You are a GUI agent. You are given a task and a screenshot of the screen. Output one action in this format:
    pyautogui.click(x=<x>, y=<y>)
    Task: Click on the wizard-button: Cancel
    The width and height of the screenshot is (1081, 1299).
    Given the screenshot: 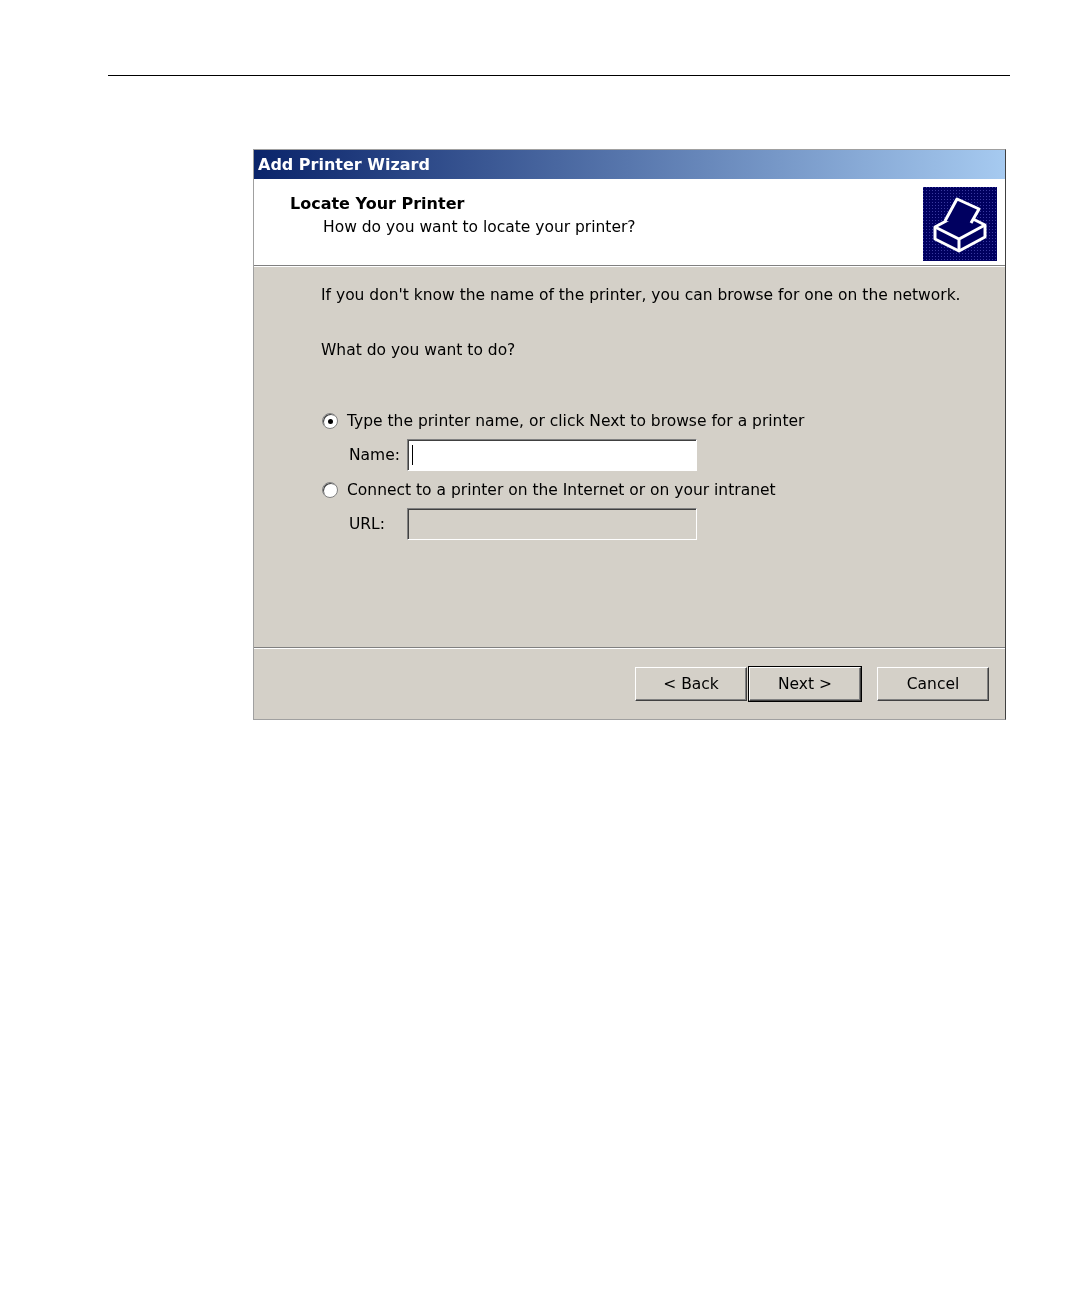 What is the action you would take?
    pyautogui.click(x=933, y=684)
    